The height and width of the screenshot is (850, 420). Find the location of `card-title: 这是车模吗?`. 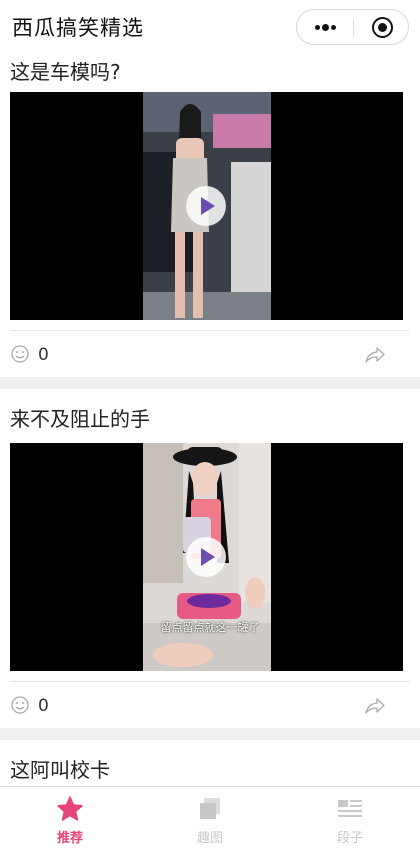

card-title: 这是车模吗? is located at coordinates (65, 72).